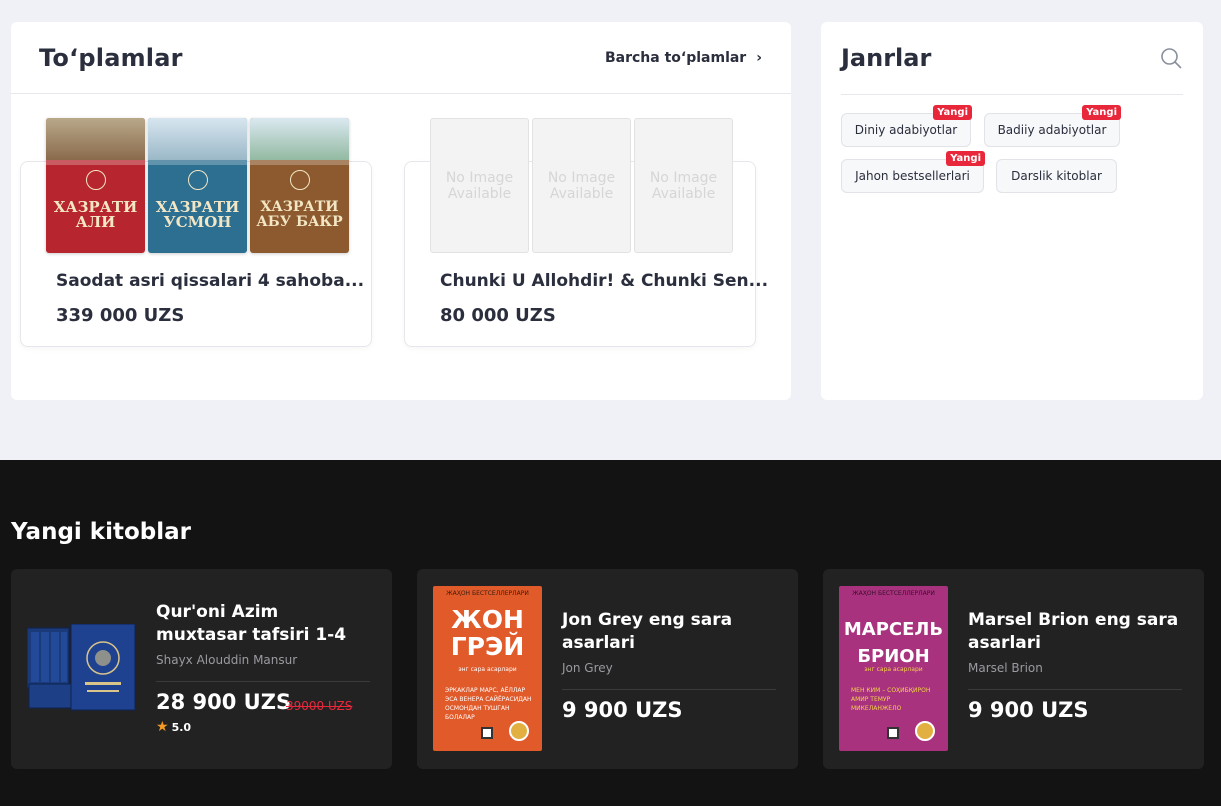  I want to click on collections-header: To‘plamlar Barcha to‘plamlar ›, so click(401, 58).